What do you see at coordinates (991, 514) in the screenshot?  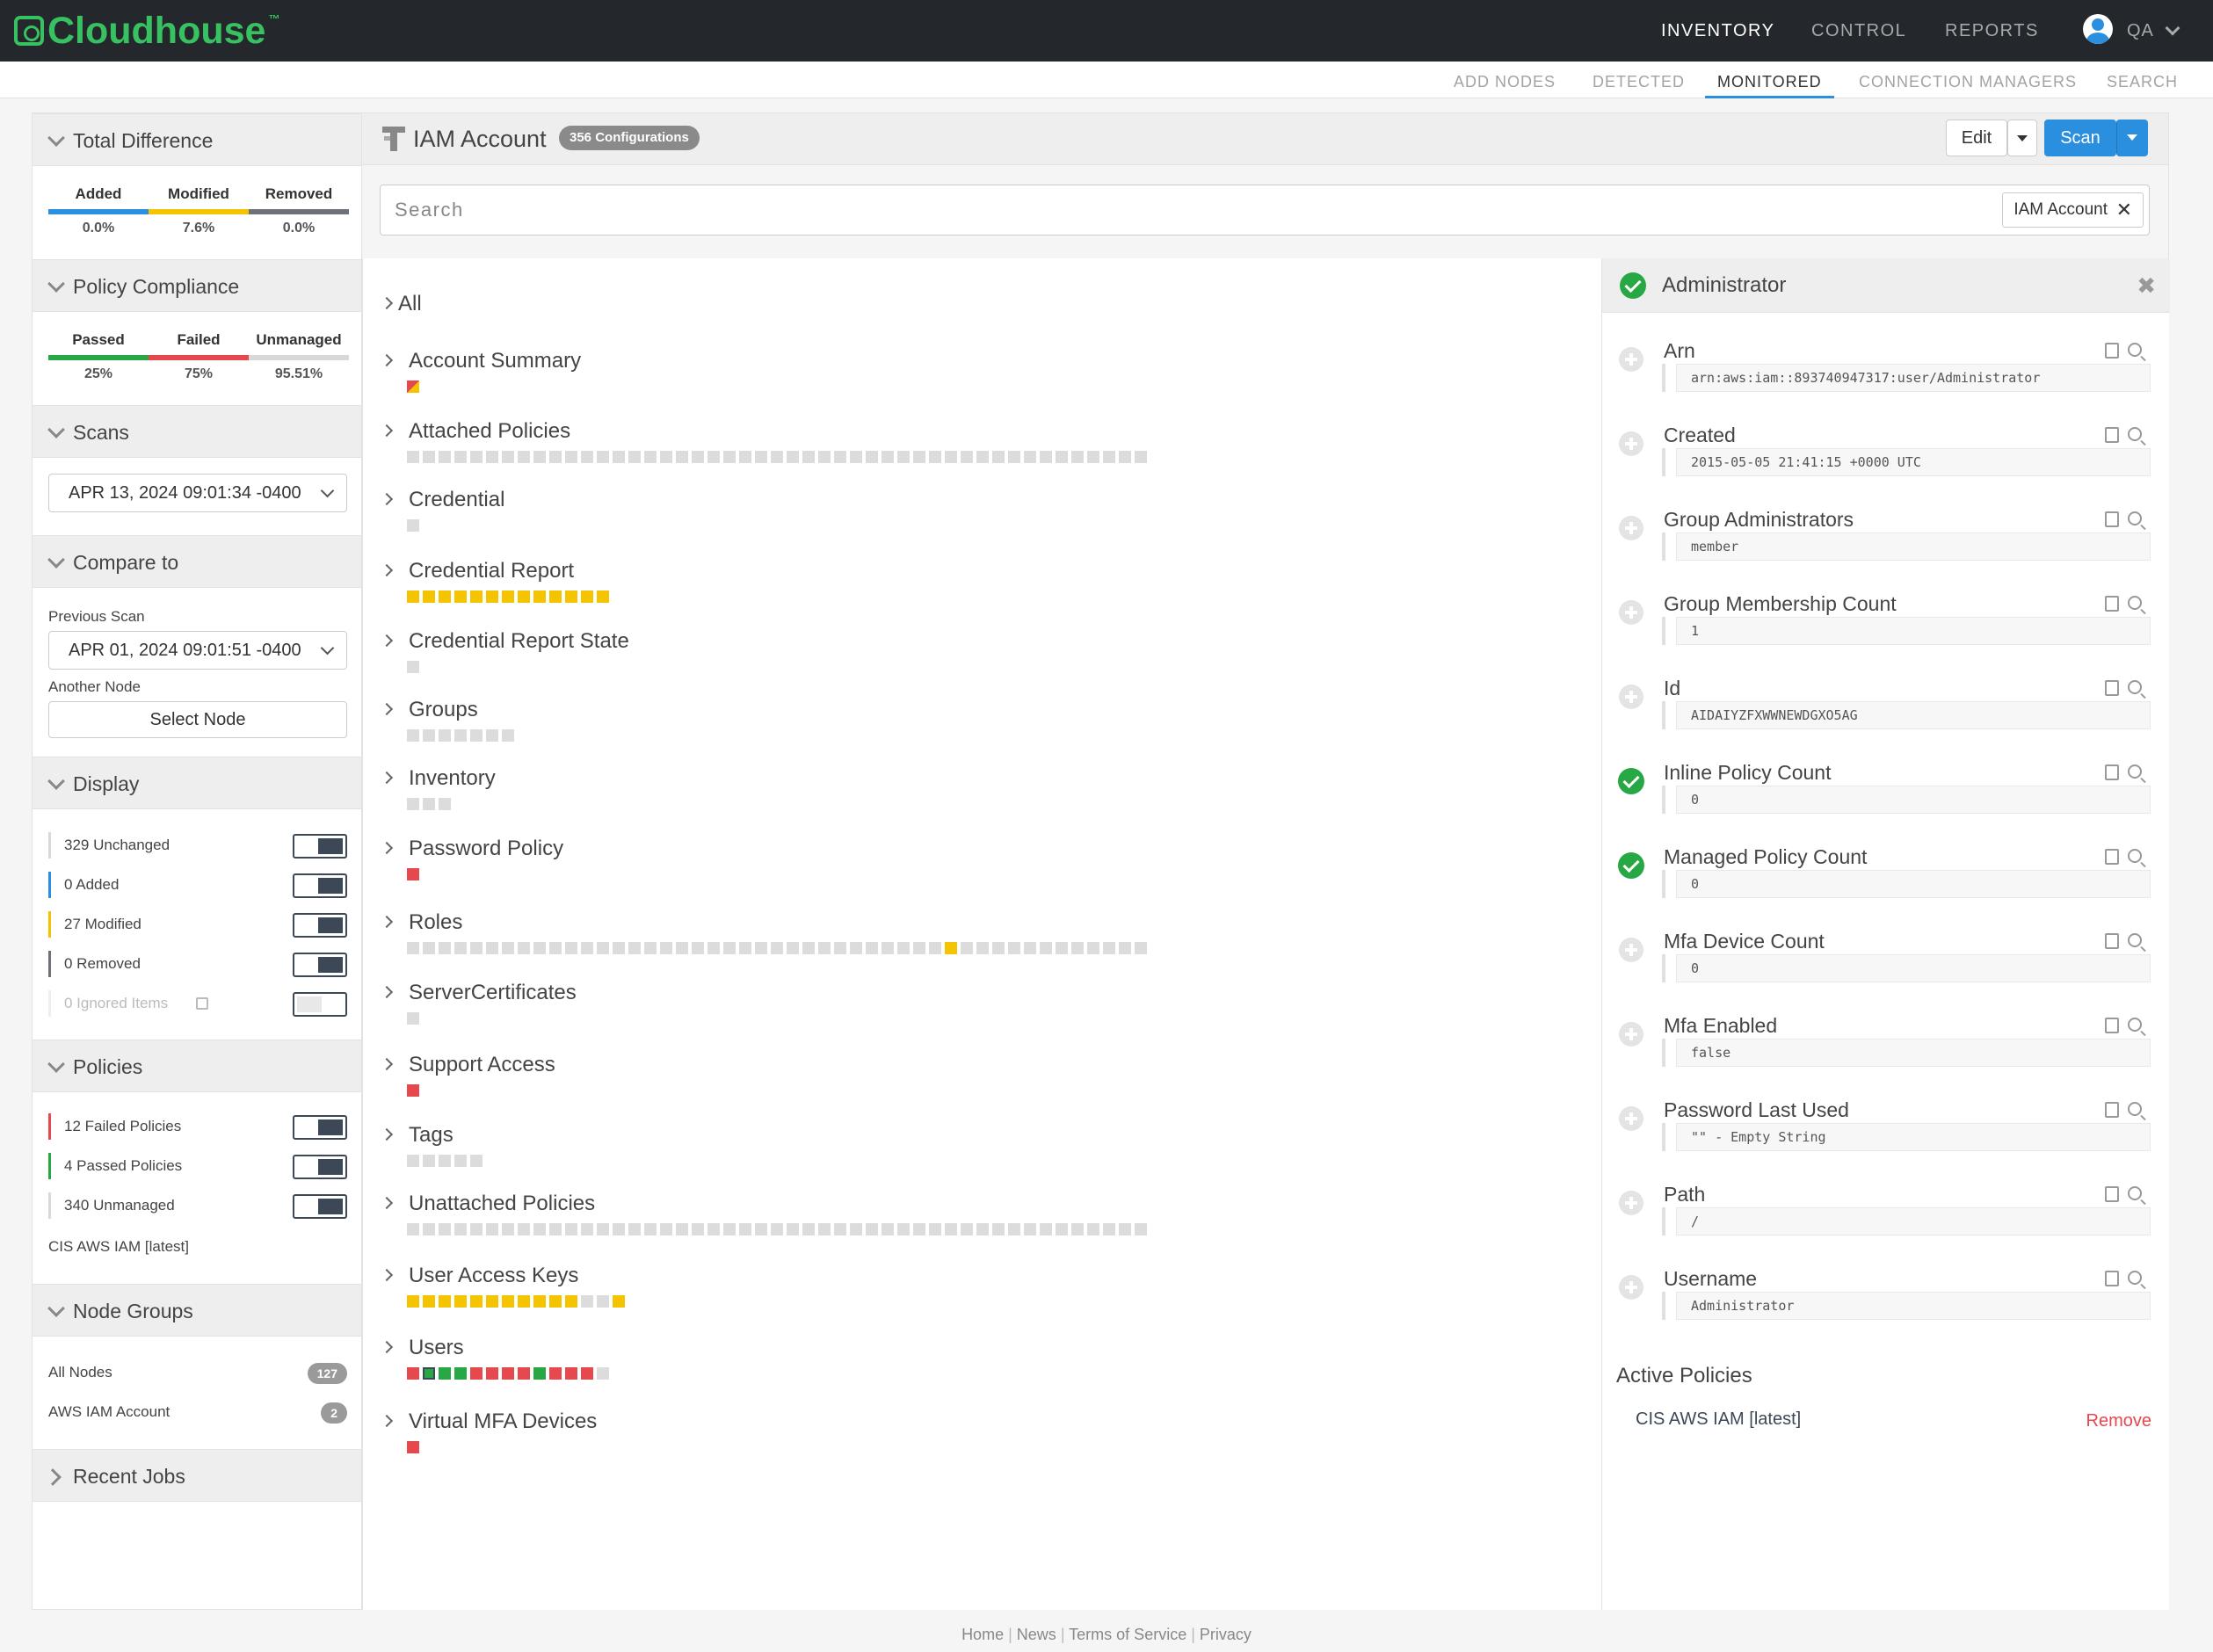 I see `tree-item: Credential` at bounding box center [991, 514].